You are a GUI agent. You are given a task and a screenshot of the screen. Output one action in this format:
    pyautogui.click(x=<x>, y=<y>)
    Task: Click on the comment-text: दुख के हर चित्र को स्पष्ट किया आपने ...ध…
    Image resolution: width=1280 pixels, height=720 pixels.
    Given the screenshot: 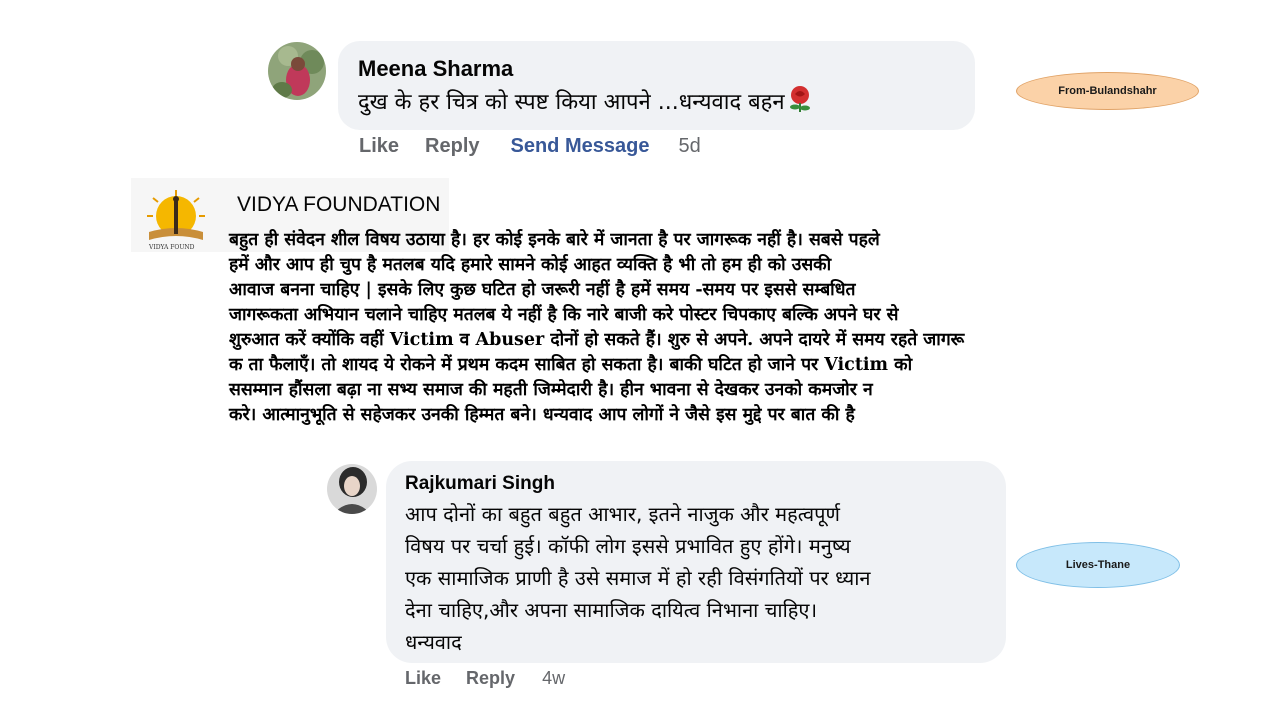 What is the action you would take?
    pyautogui.click(x=571, y=102)
    